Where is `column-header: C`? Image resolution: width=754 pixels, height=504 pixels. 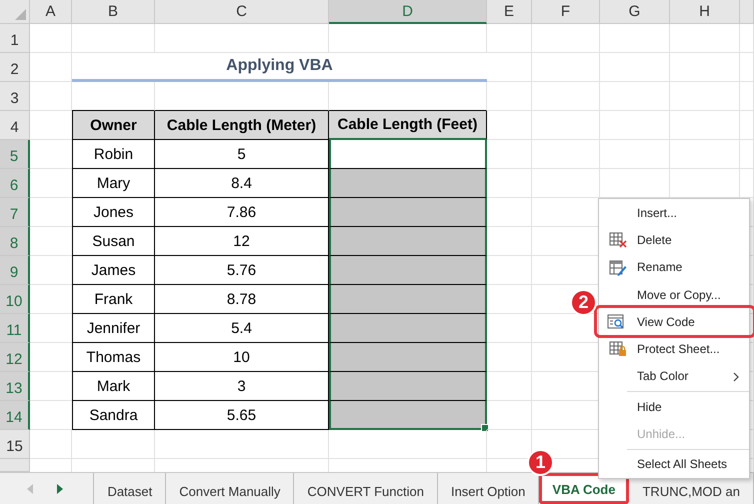
column-header: C is located at coordinates (242, 12).